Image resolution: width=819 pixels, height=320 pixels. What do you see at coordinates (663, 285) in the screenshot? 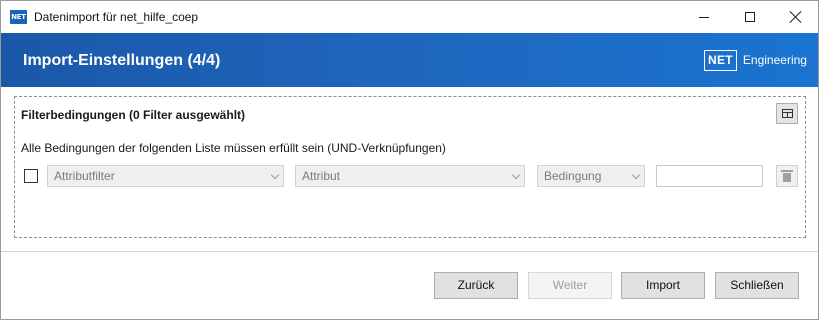
I see `import-button: Import` at bounding box center [663, 285].